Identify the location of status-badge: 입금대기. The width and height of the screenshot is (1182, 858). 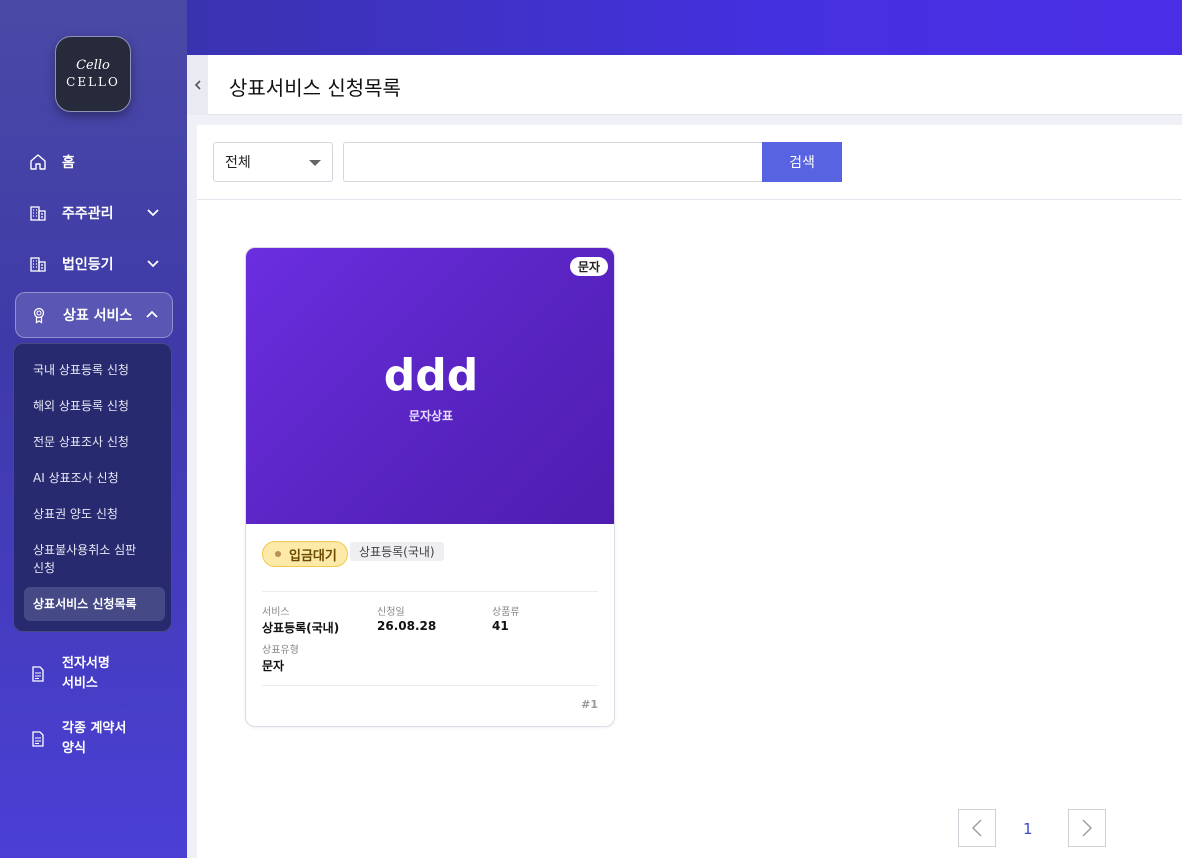
(305, 554).